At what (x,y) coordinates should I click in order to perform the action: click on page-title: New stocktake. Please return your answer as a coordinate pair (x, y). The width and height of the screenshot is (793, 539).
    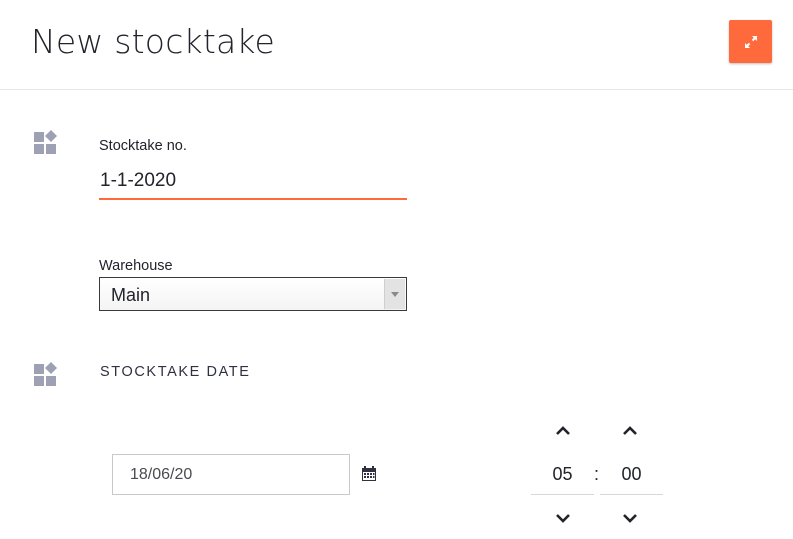
    Looking at the image, I should click on (153, 41).